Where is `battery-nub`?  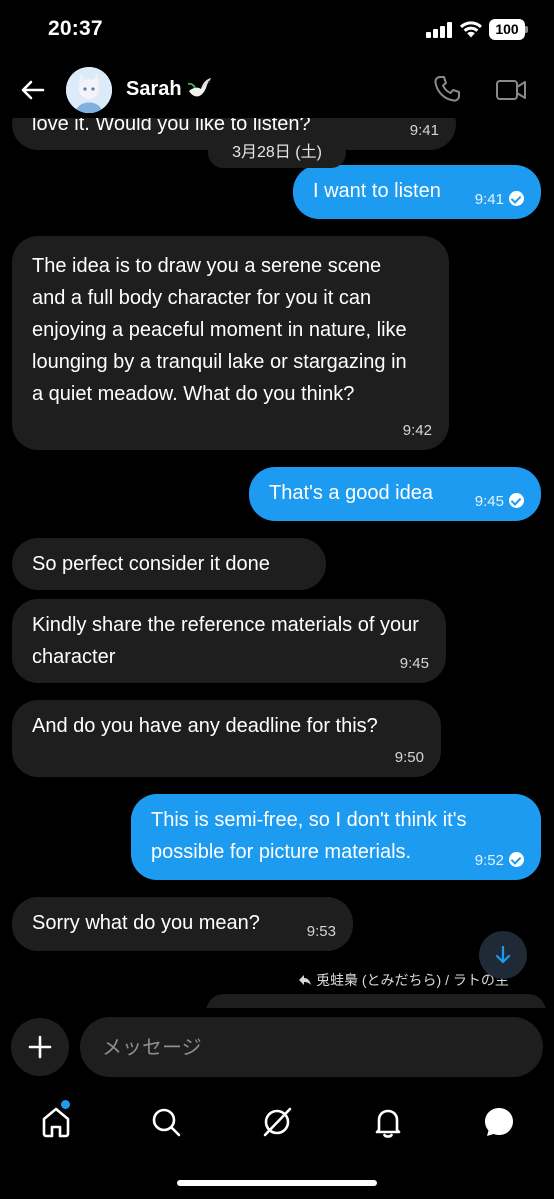
battery-nub is located at coordinates (526, 29).